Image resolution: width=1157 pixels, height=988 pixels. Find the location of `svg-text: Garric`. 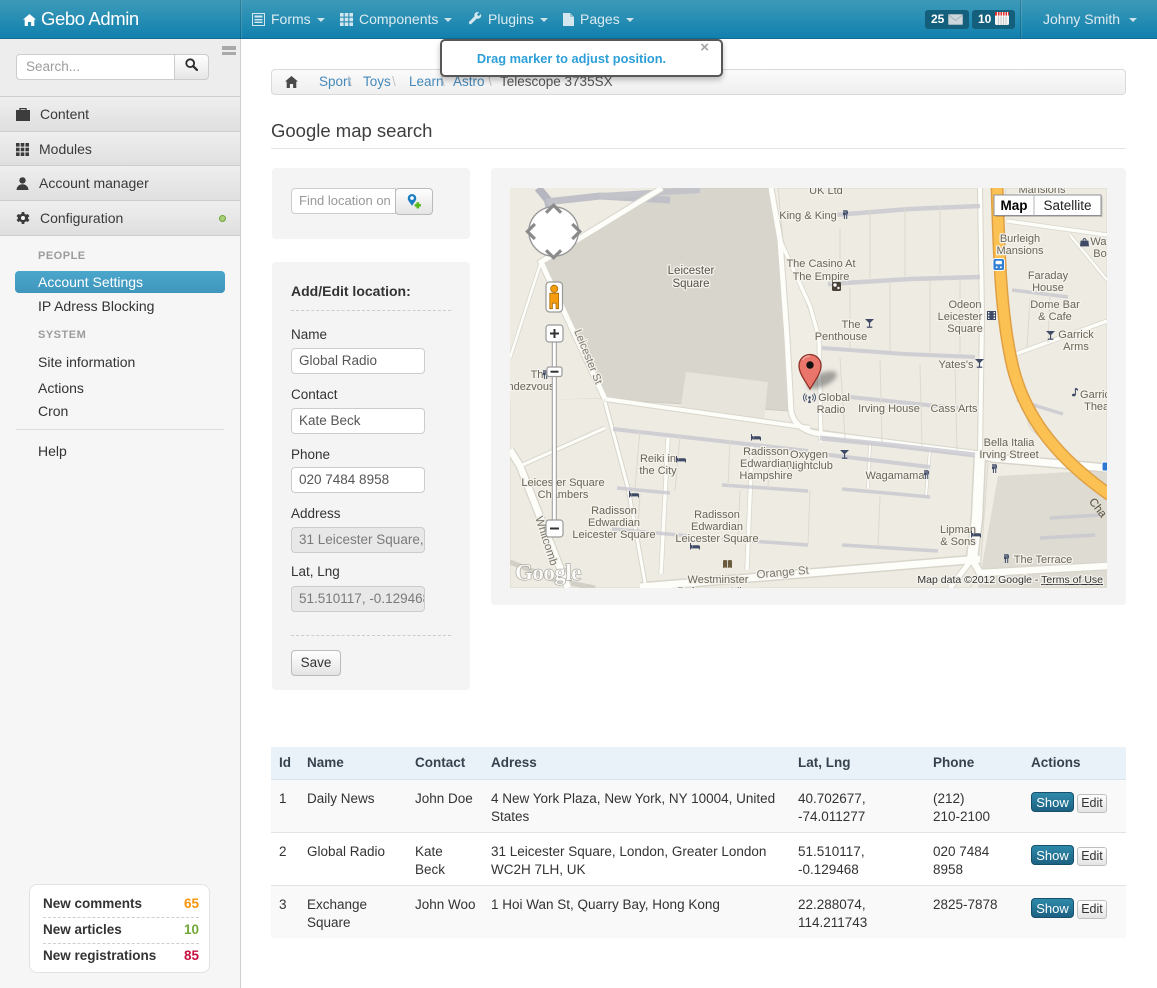

svg-text: Garric is located at coordinates (1093, 395).